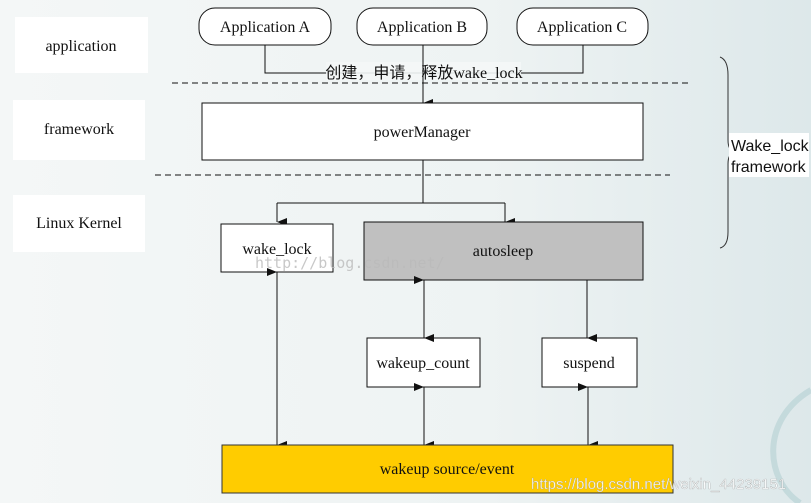  What do you see at coordinates (770, 146) in the screenshot?
I see `brace-label-line1: Wake_lock` at bounding box center [770, 146].